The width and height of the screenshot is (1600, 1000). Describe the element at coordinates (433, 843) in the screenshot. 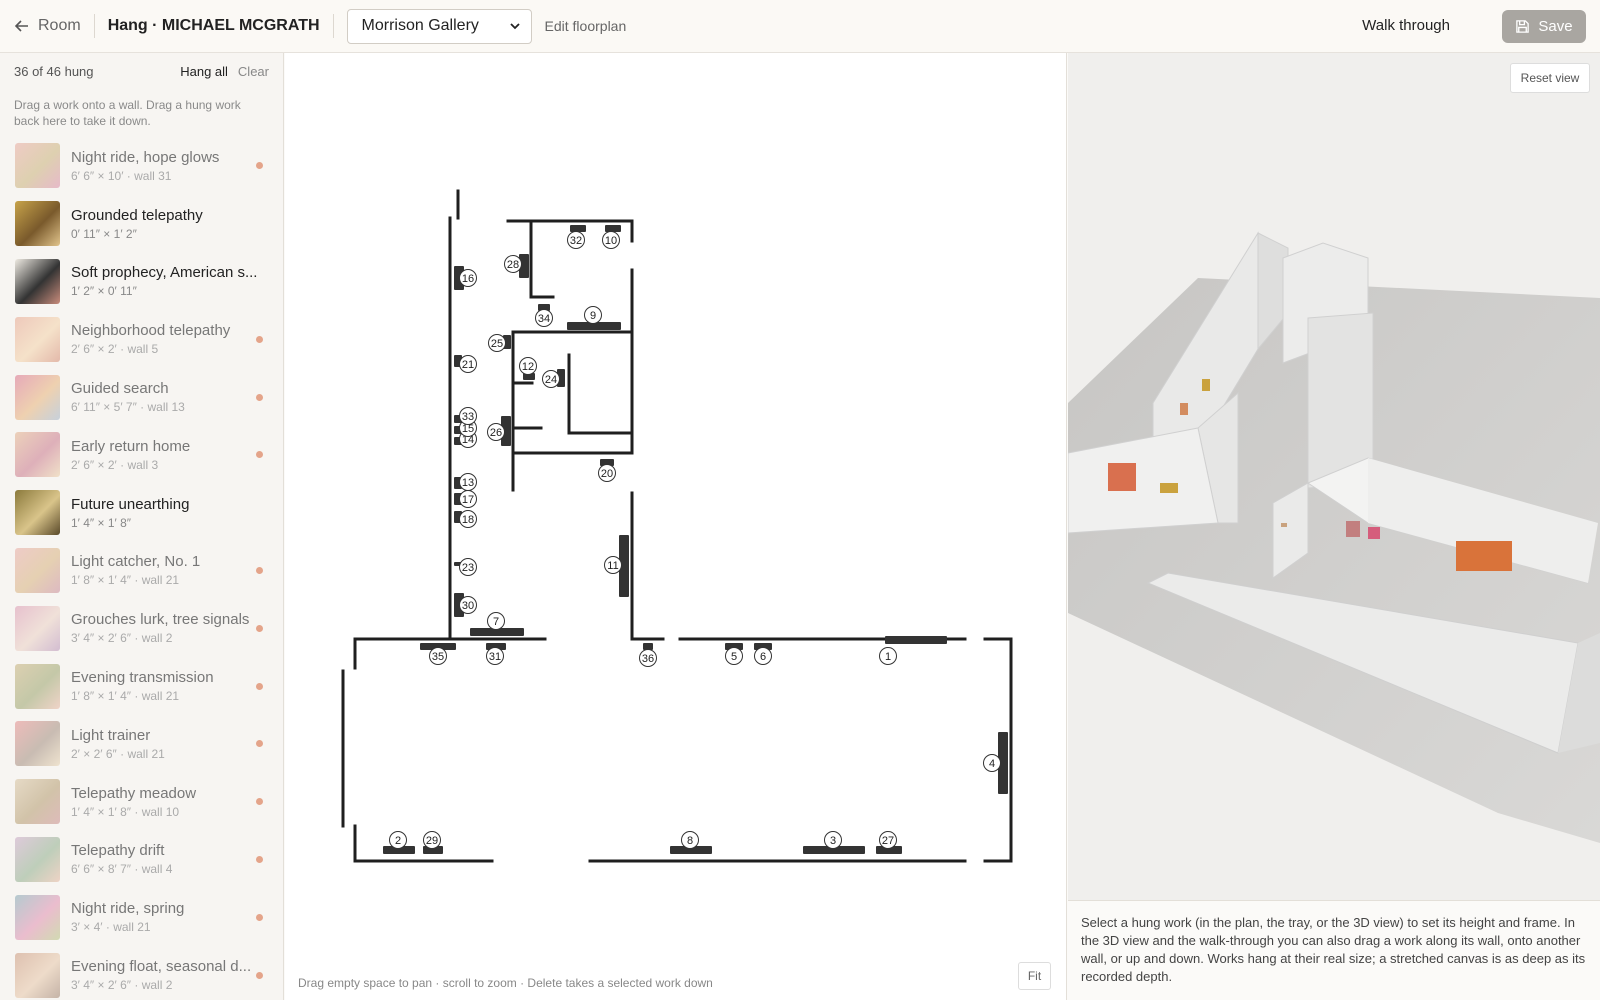

I see `hung-work-marker: 29` at that location.